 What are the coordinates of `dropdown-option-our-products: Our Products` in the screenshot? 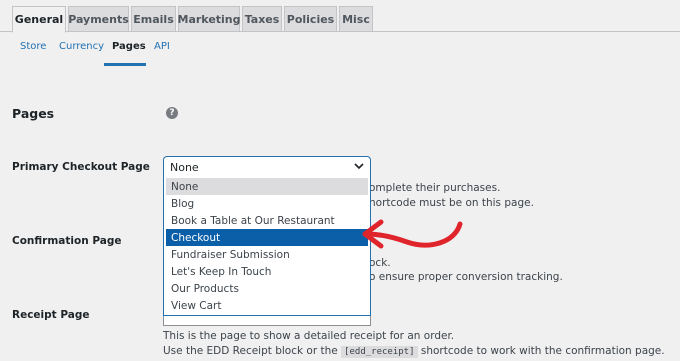 It's located at (267, 288).